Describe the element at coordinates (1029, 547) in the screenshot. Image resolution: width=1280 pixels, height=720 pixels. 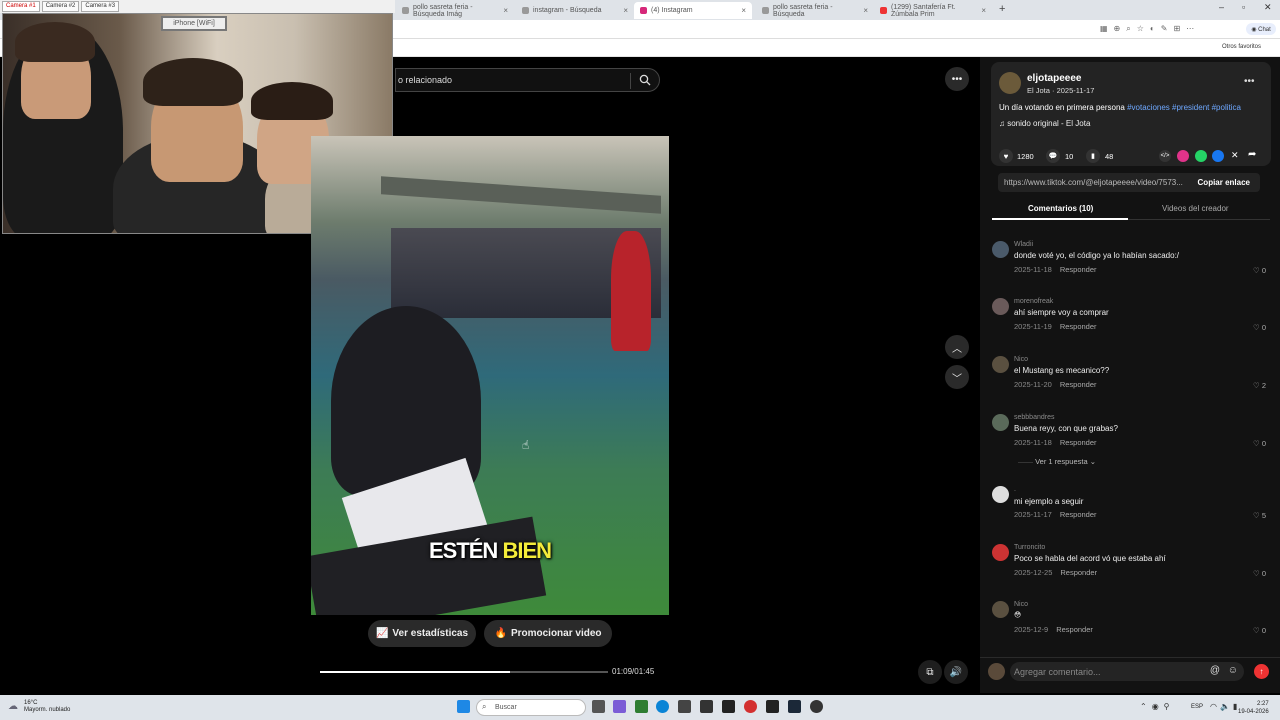
I see `comment-username: Turroncito` at that location.